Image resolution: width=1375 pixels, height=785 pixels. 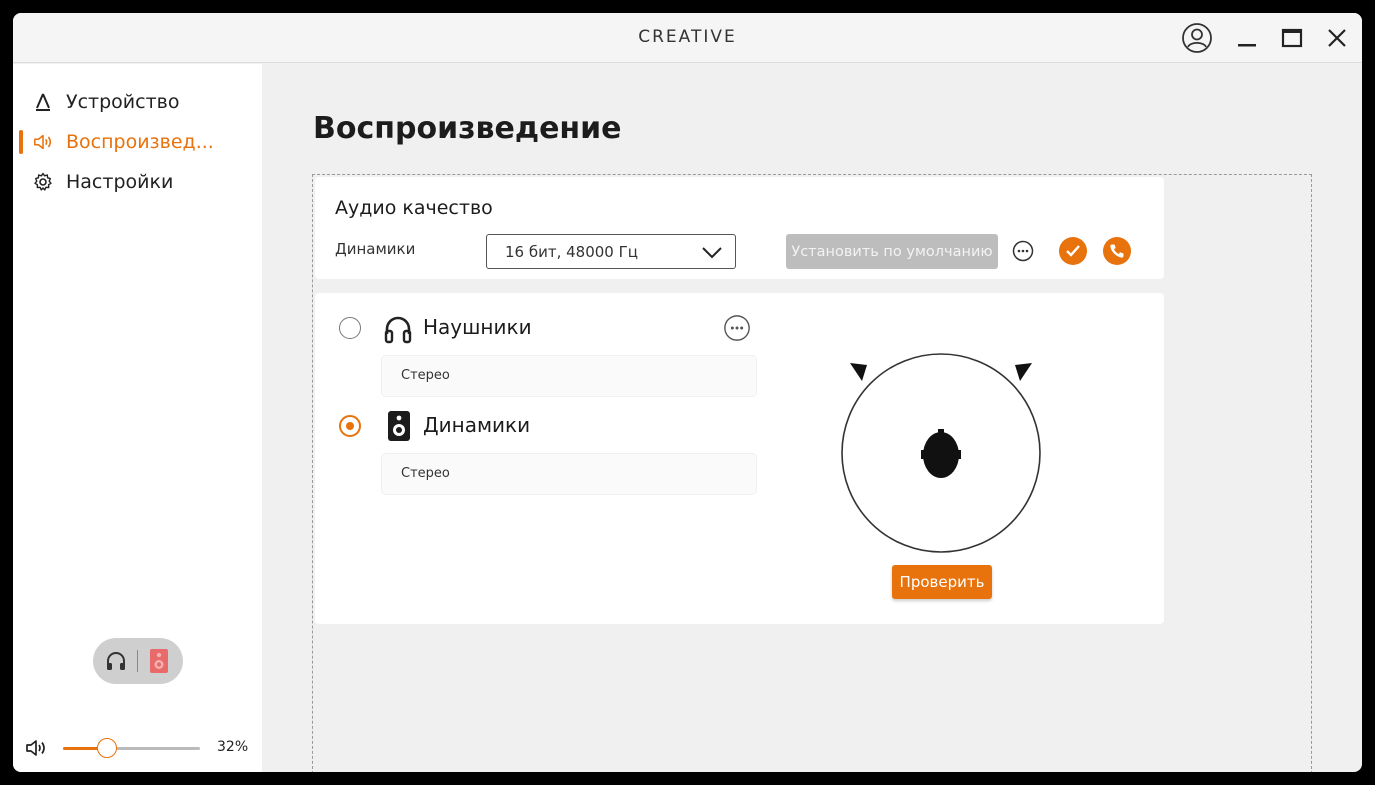 I want to click on user-icon, so click(x=1197, y=38).